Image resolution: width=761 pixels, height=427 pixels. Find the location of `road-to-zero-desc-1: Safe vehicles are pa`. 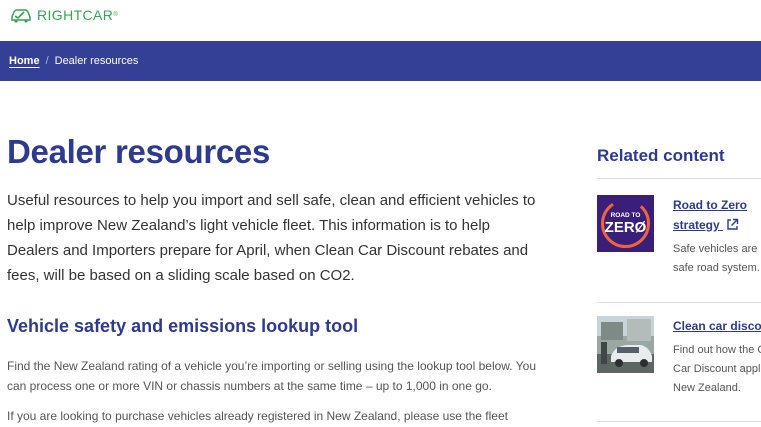

road-to-zero-desc-1: Safe vehicles are pa is located at coordinates (717, 249).